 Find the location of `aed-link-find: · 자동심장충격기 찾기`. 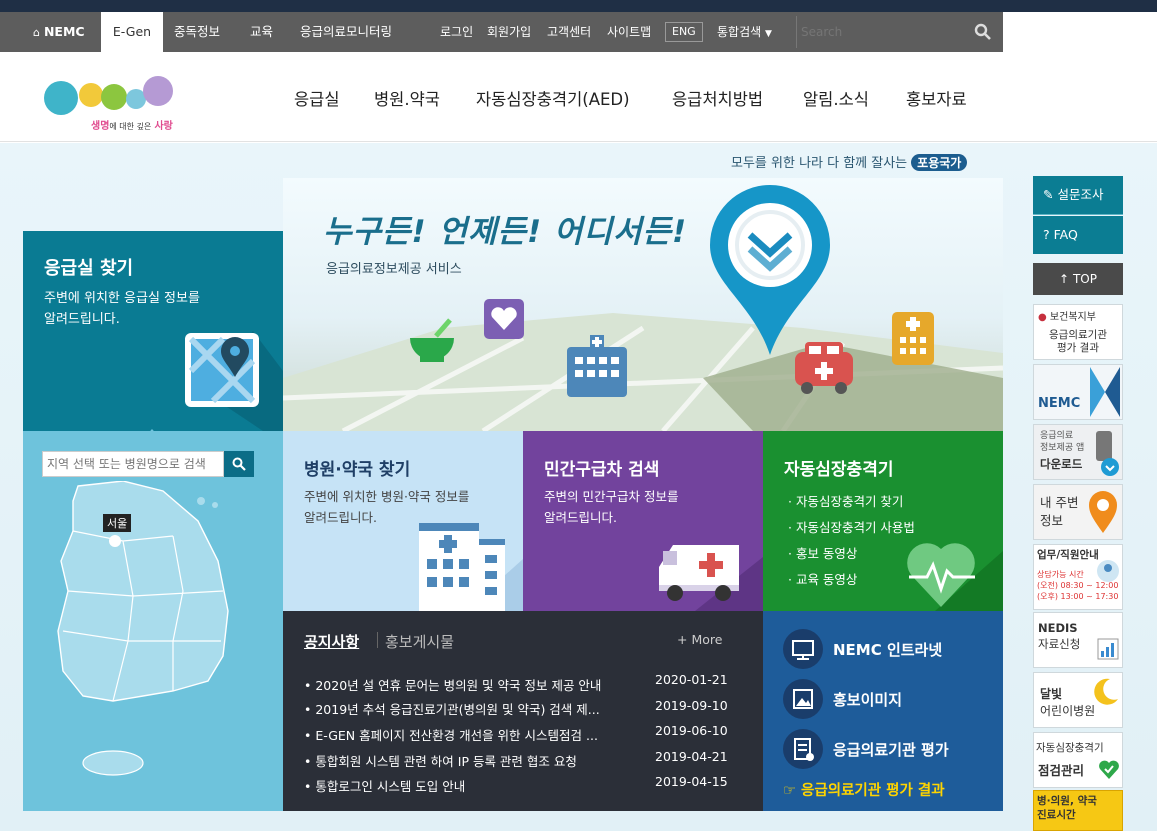

aed-link-find: · 자동심장충격기 찾기 is located at coordinates (851, 502).